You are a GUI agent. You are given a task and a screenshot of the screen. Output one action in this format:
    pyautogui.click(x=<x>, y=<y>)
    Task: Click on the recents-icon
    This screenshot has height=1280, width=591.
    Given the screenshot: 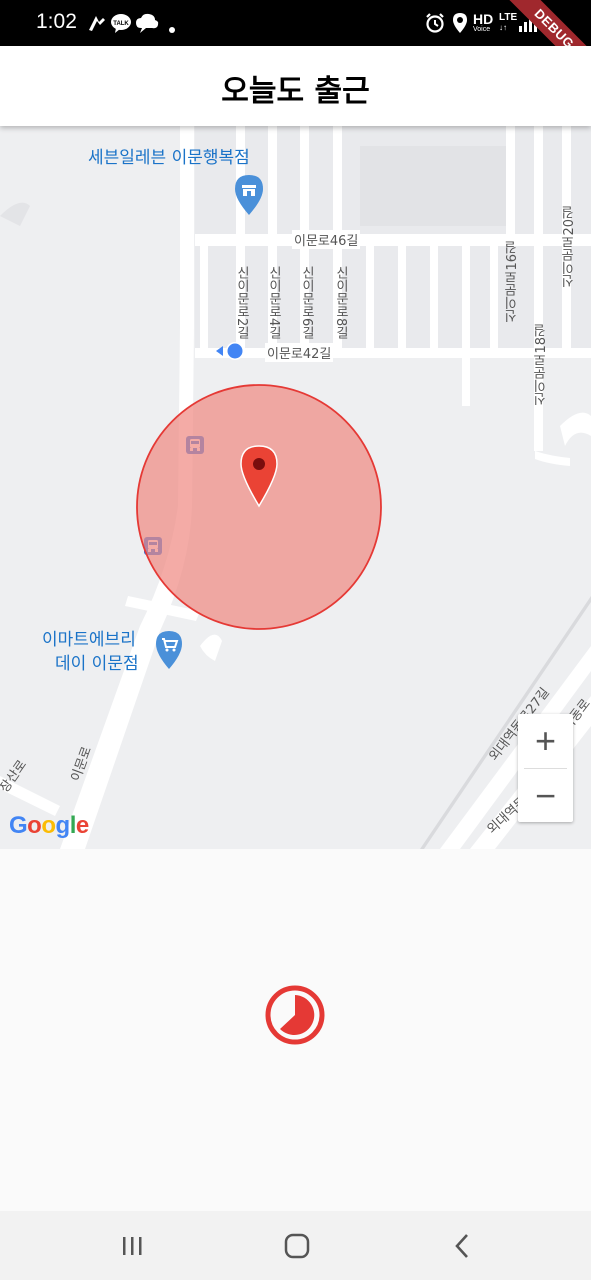 What is the action you would take?
    pyautogui.click(x=132, y=1246)
    